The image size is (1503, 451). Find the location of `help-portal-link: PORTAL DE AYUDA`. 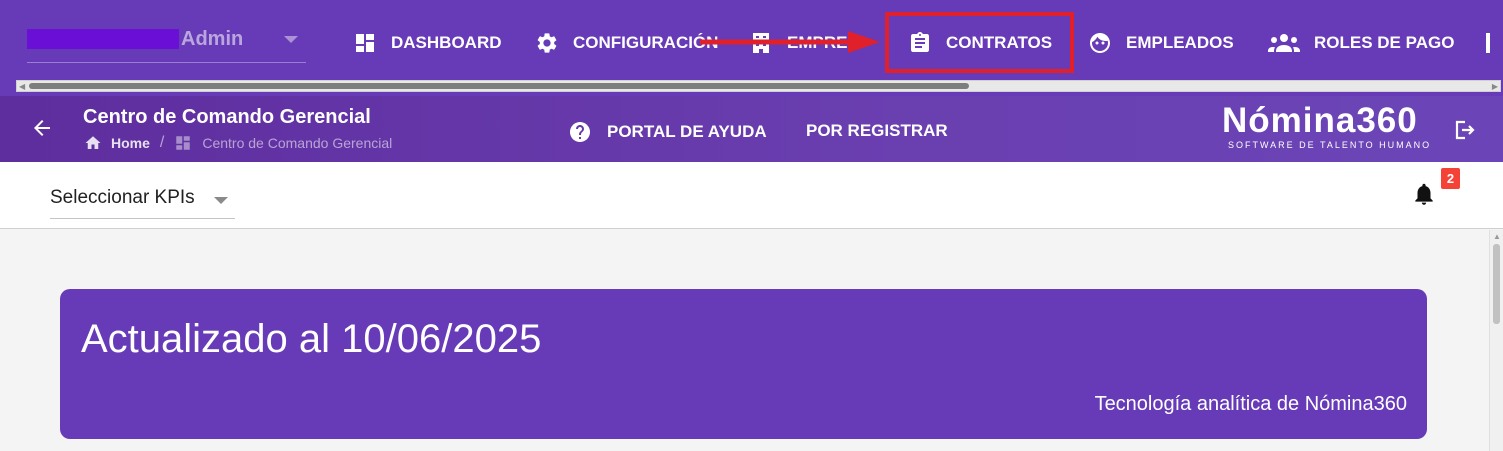

help-portal-link: PORTAL DE AYUDA is located at coordinates (667, 132).